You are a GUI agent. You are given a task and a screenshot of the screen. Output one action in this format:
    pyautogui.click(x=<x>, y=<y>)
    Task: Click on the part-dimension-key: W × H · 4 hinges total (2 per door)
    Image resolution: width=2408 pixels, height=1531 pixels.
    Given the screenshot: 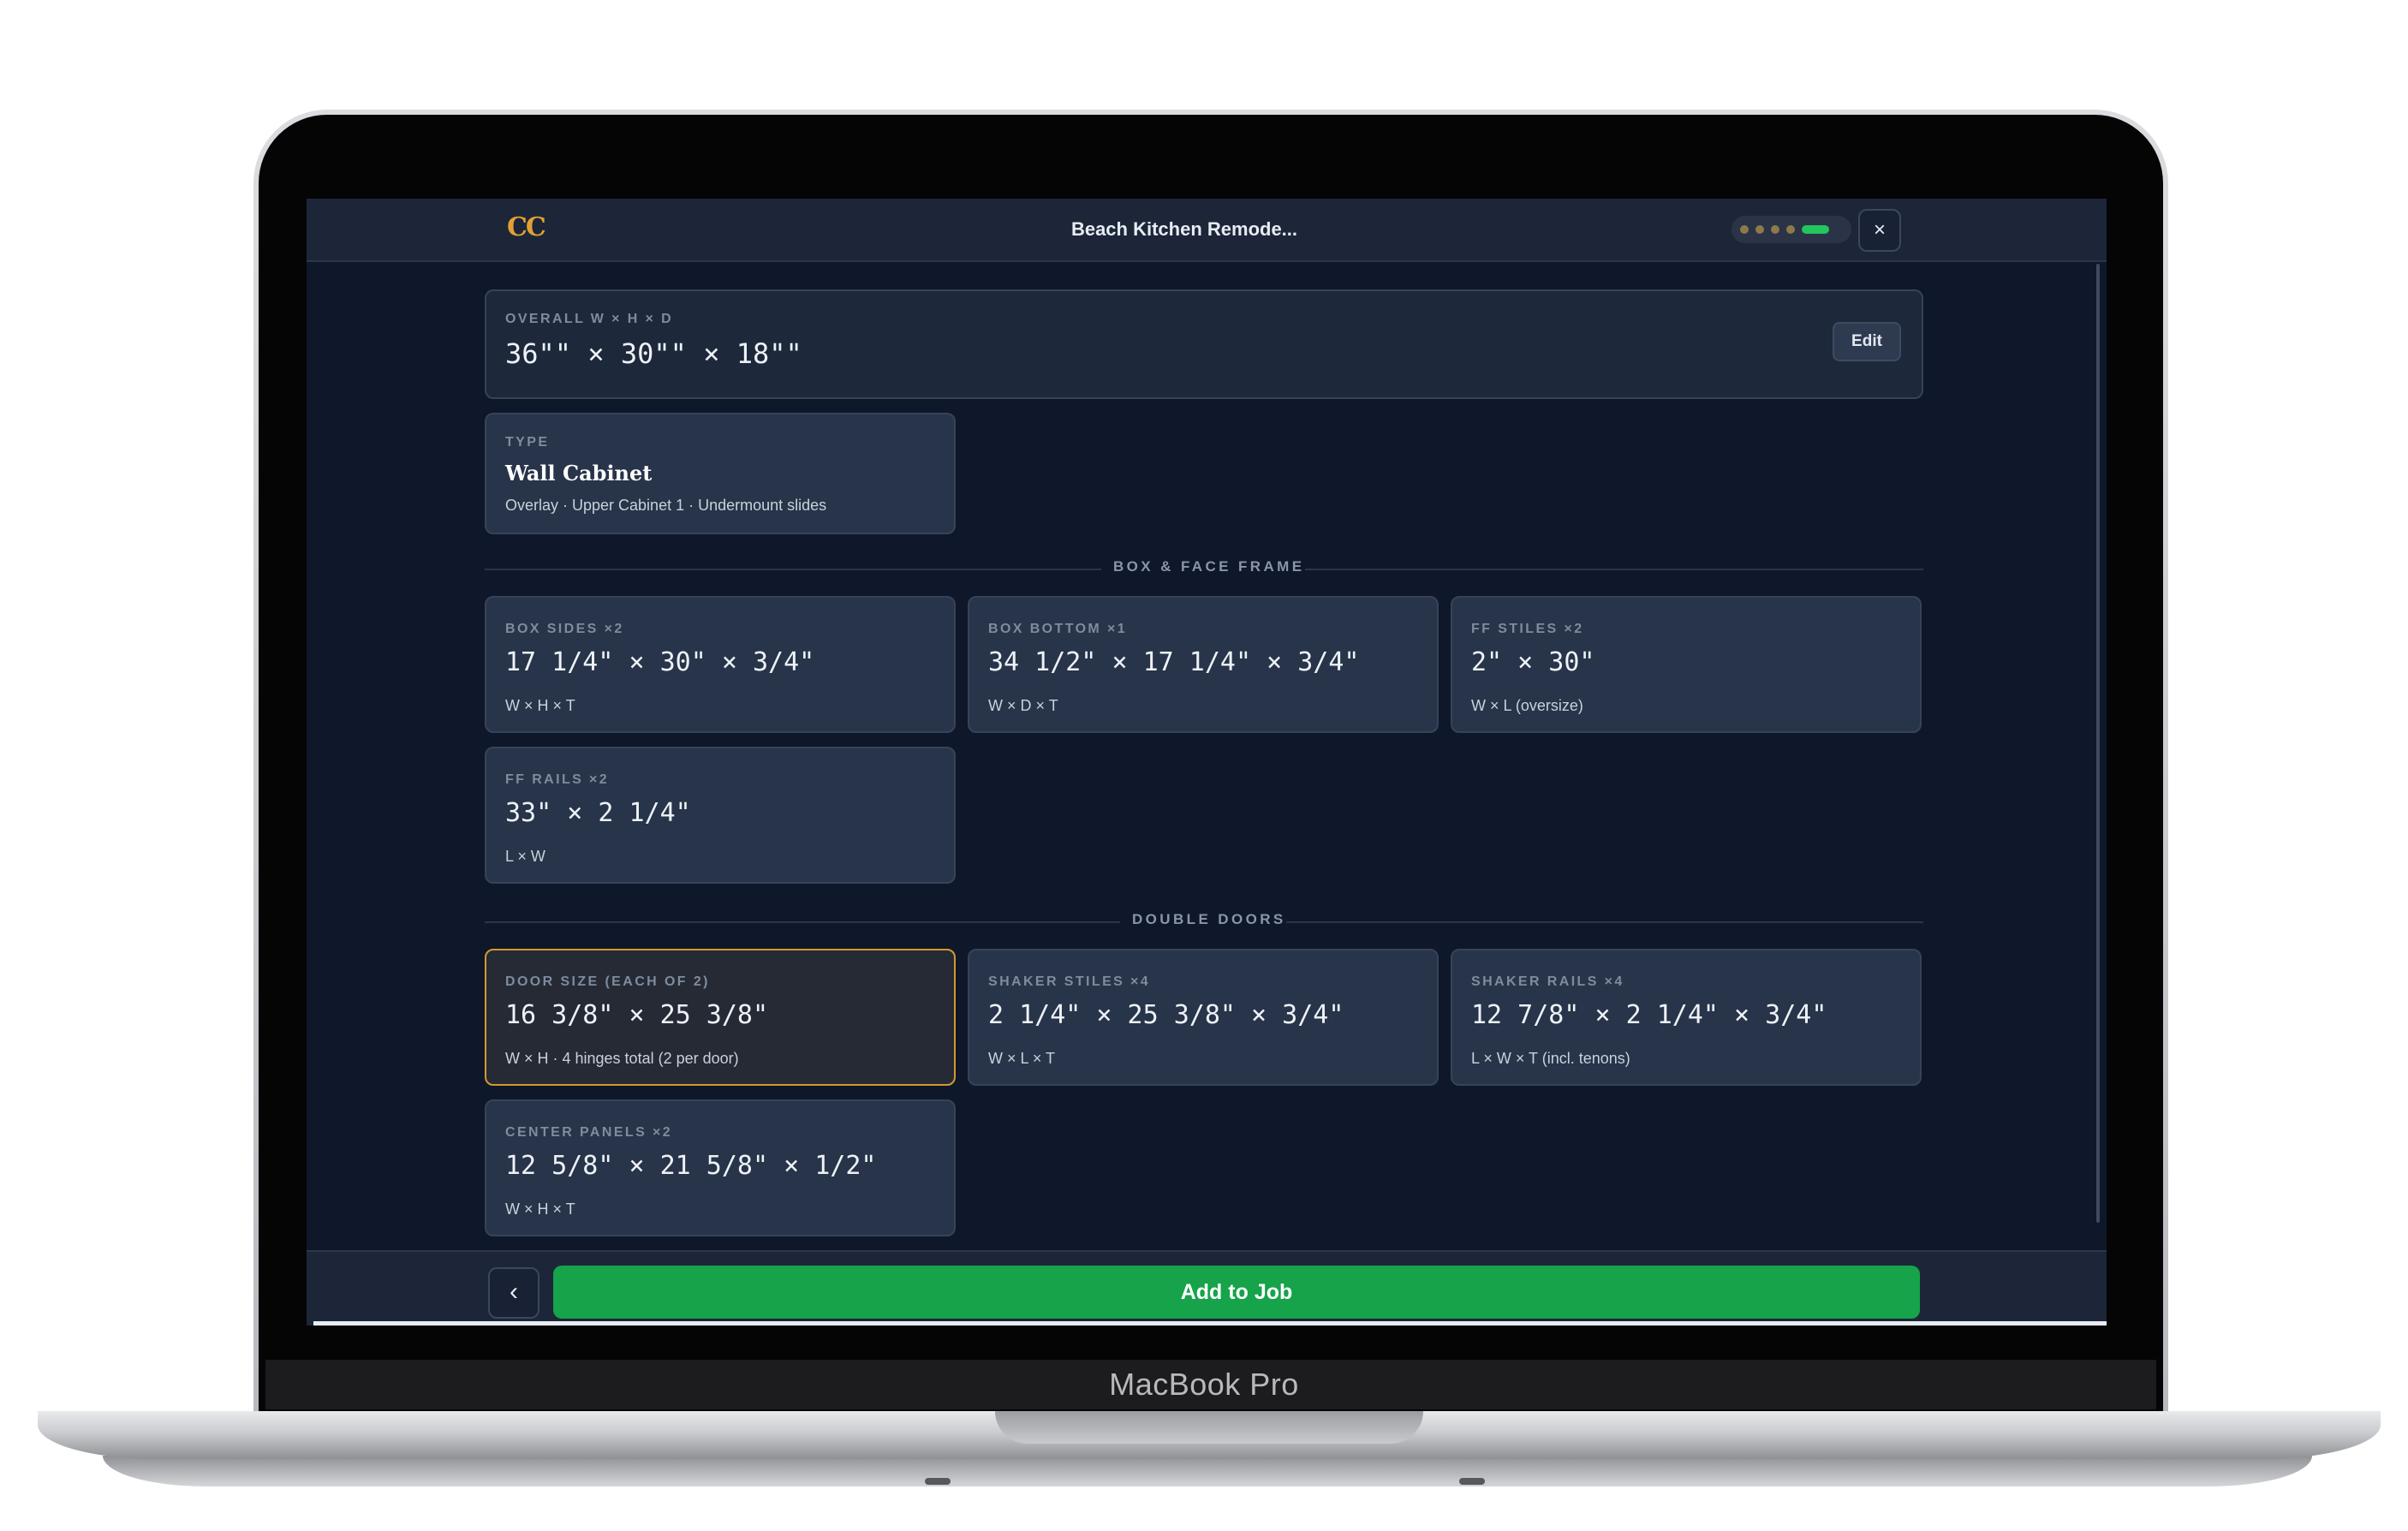 What is the action you would take?
    pyautogui.click(x=622, y=1059)
    